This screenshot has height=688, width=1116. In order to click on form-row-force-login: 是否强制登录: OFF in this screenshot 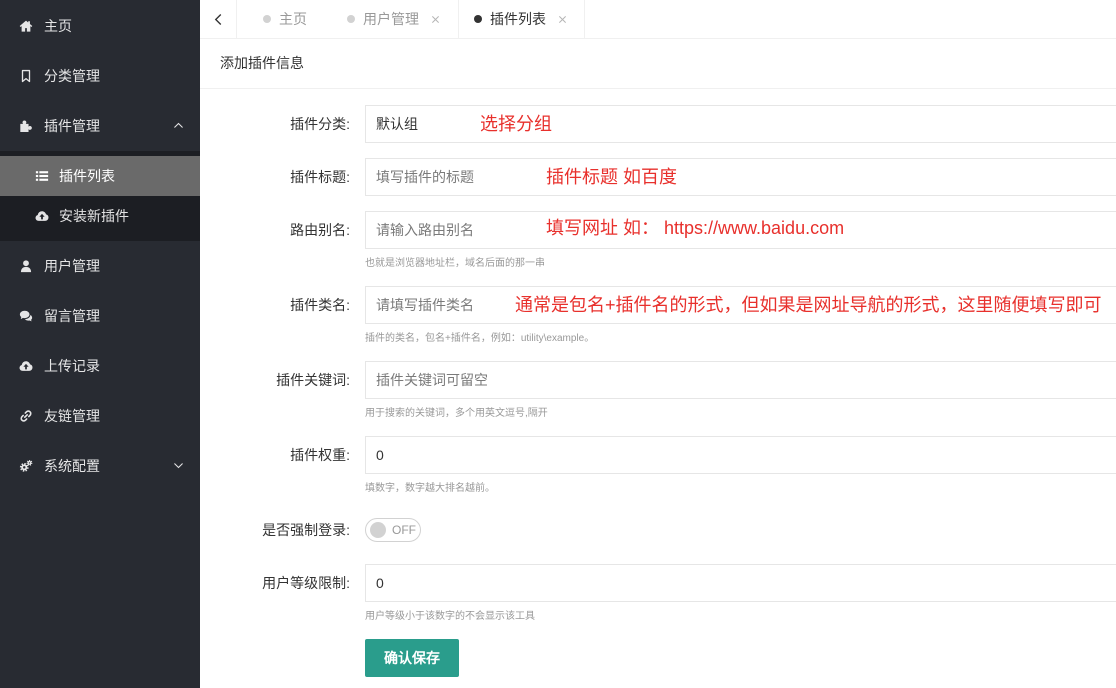, I will do `click(658, 530)`.